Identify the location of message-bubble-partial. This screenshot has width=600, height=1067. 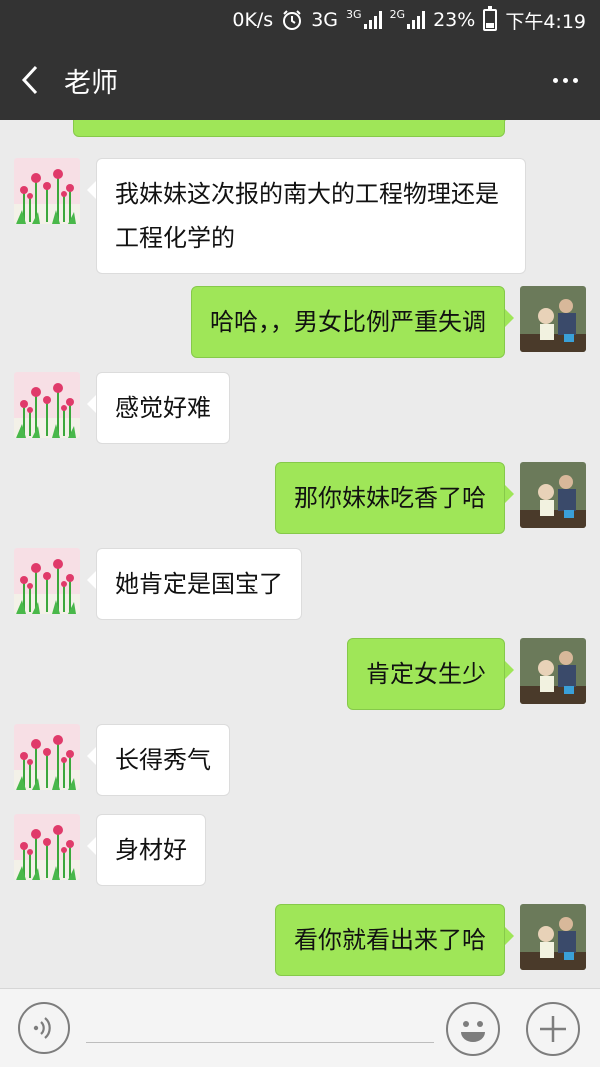
(293, 128).